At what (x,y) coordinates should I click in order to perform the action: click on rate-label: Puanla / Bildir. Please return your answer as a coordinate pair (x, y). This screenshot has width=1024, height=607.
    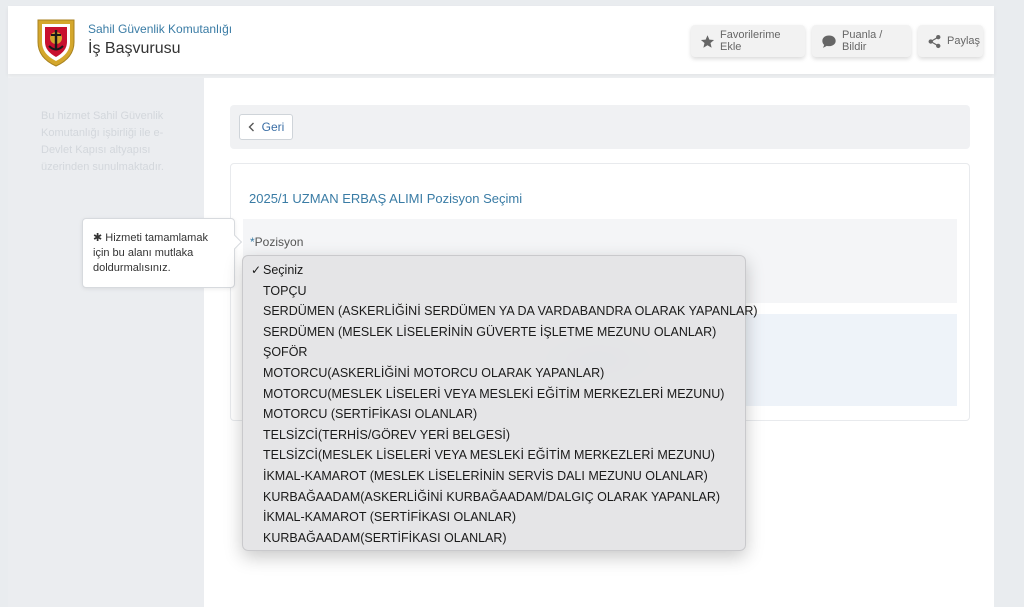
    Looking at the image, I should click on (862, 41).